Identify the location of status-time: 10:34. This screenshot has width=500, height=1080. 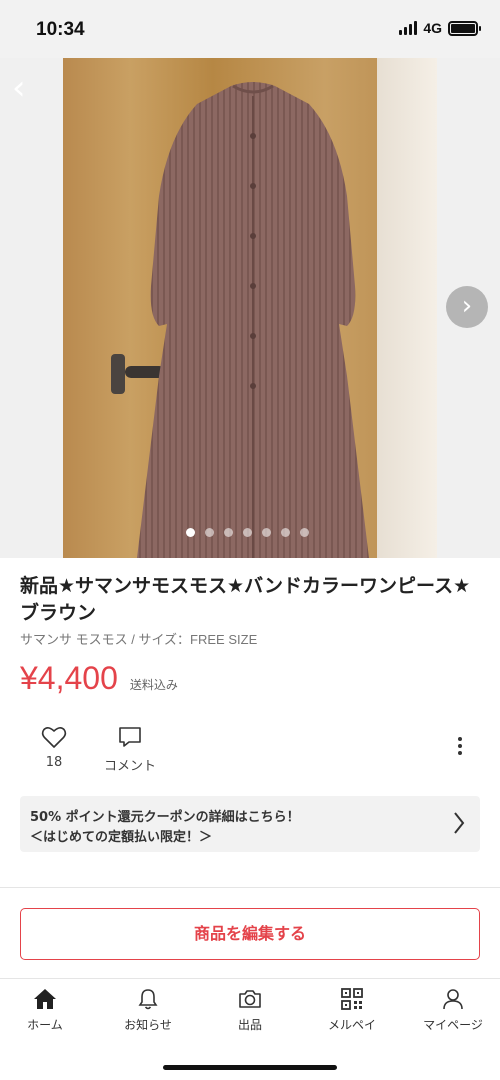
(60, 29).